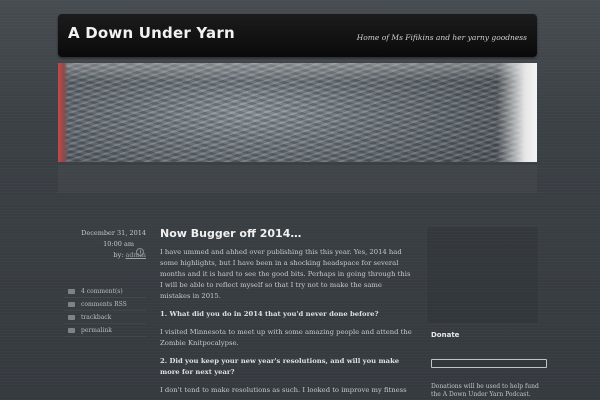 This screenshot has height=400, width=600. Describe the element at coordinates (517, 112) in the screenshot. I see `banner-light-edge` at that location.